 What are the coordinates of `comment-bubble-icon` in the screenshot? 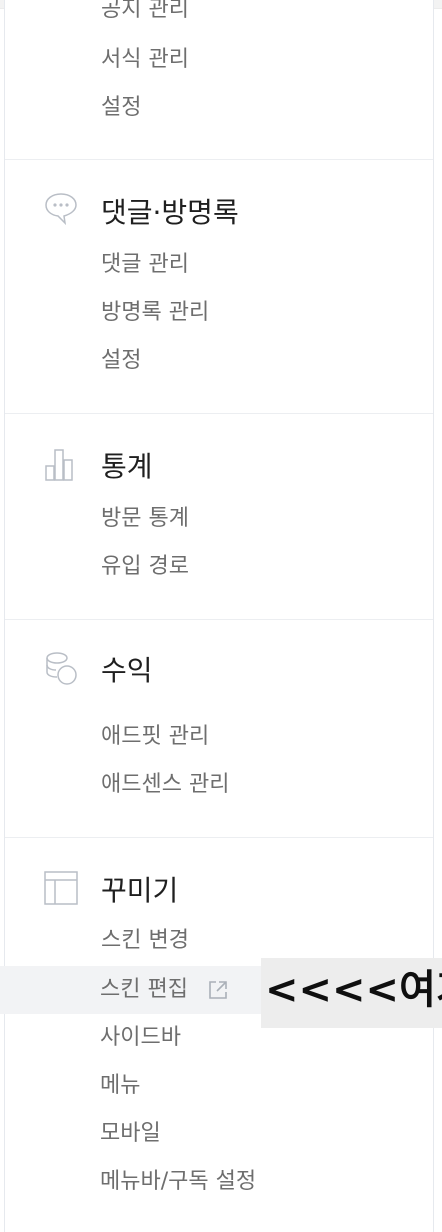 It's located at (61, 209).